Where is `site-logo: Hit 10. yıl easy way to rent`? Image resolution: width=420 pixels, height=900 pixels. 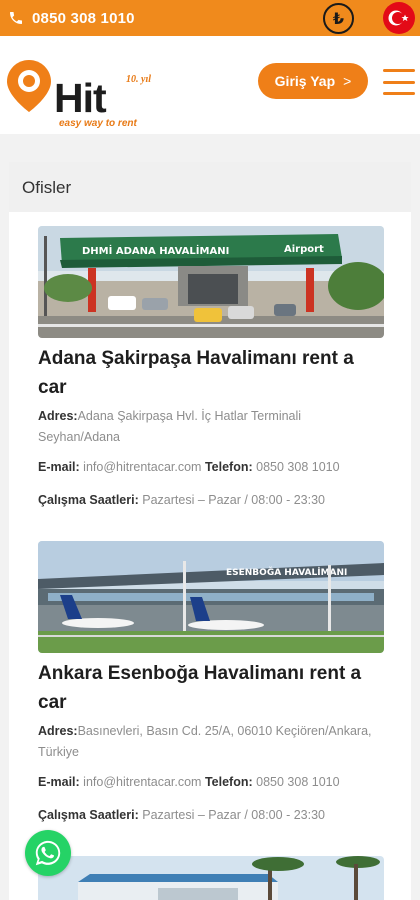
site-logo: Hit 10. yıl easy way to rent is located at coordinates (84, 91).